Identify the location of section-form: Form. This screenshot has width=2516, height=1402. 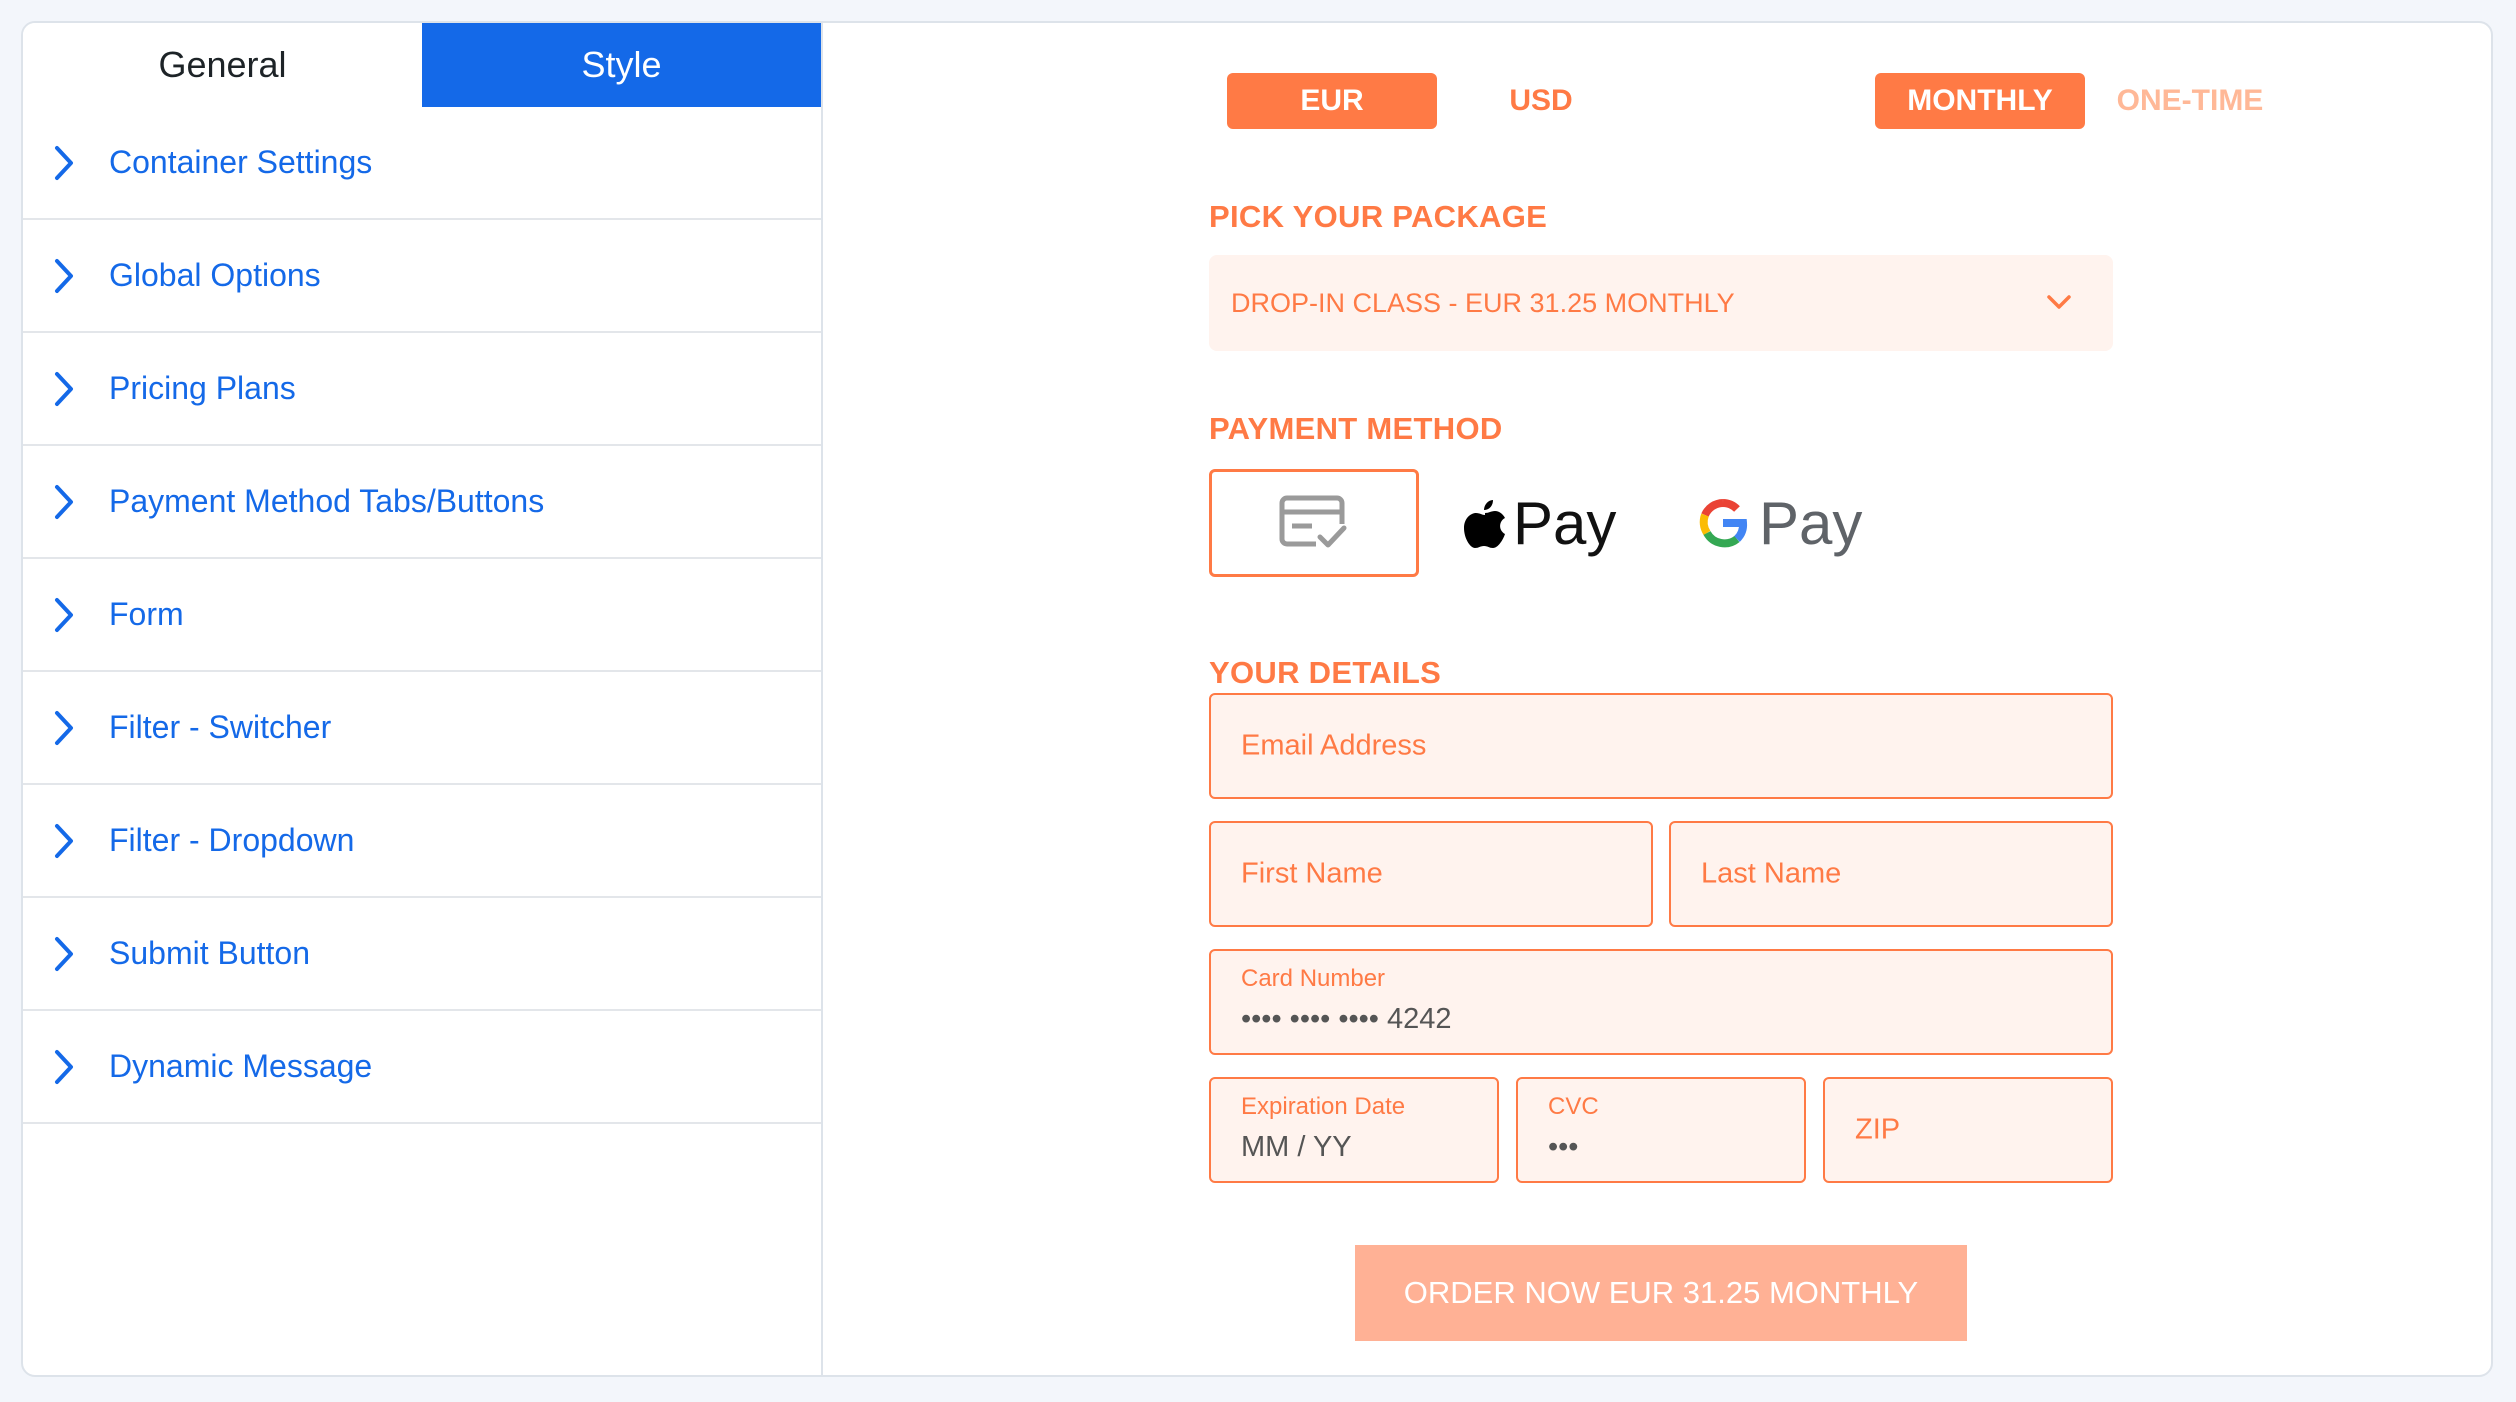
(422, 615).